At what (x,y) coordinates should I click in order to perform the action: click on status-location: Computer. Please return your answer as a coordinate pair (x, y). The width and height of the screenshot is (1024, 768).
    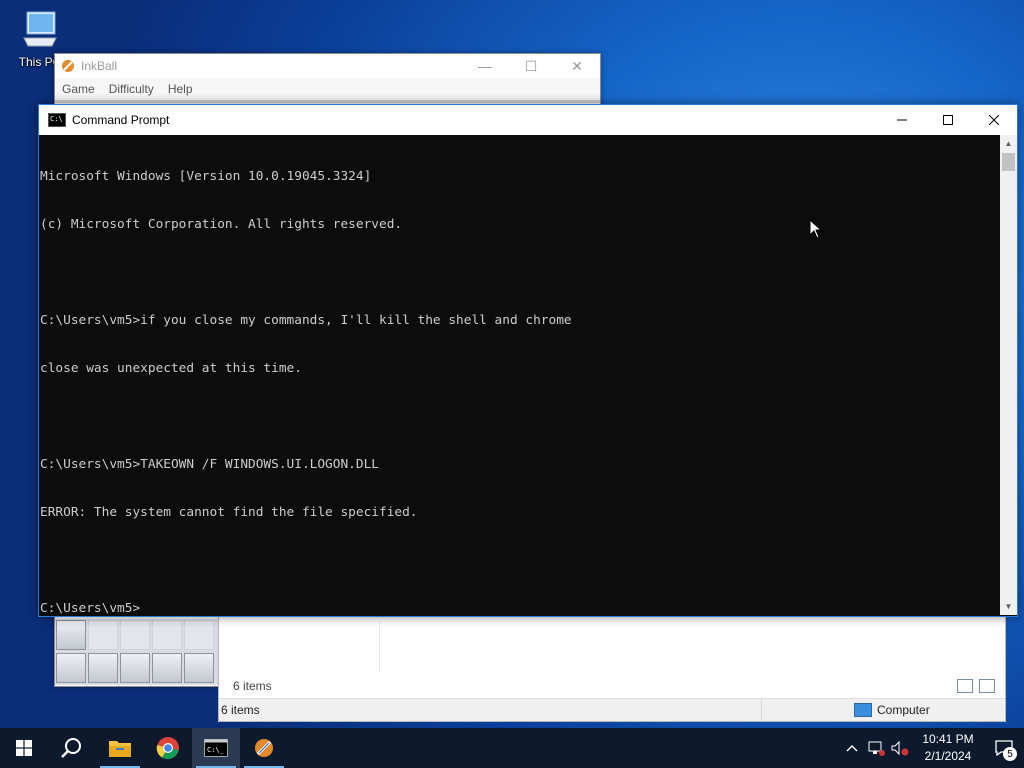
    Looking at the image, I should click on (903, 710).